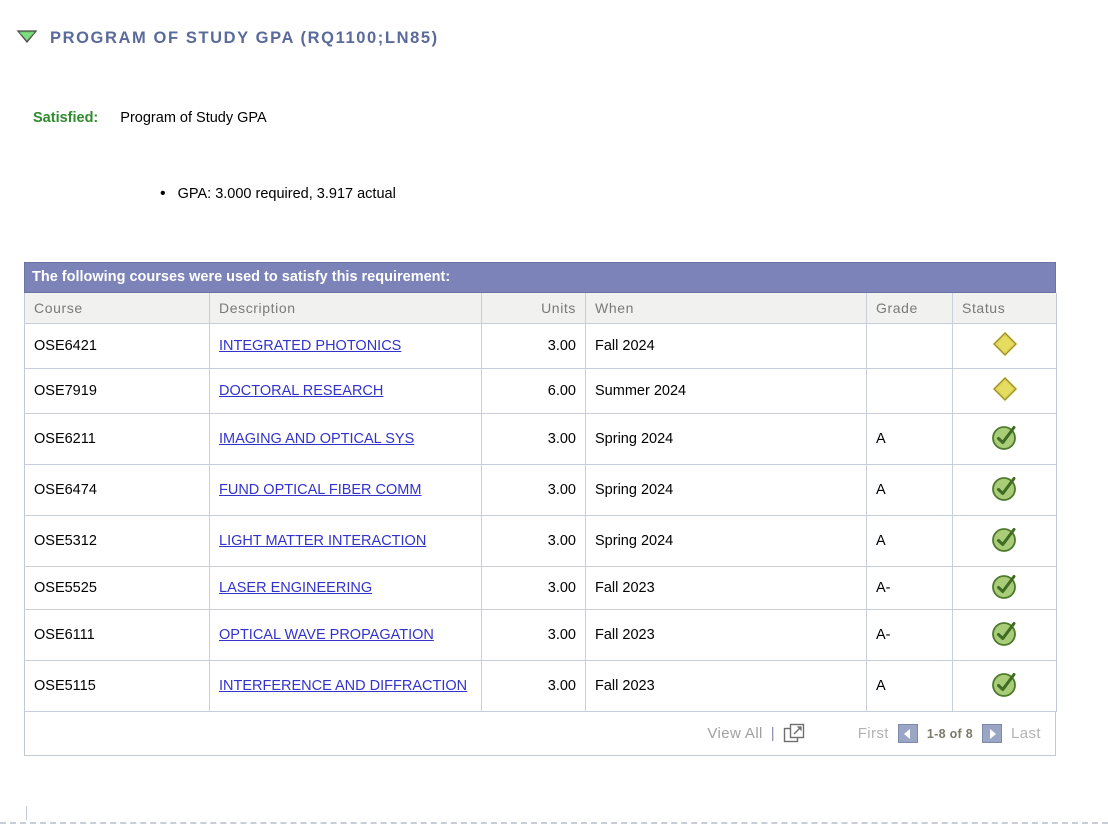 The width and height of the screenshot is (1108, 824). I want to click on cell-description: INTERFERENCE AND DIFFRACTION, so click(345, 686).